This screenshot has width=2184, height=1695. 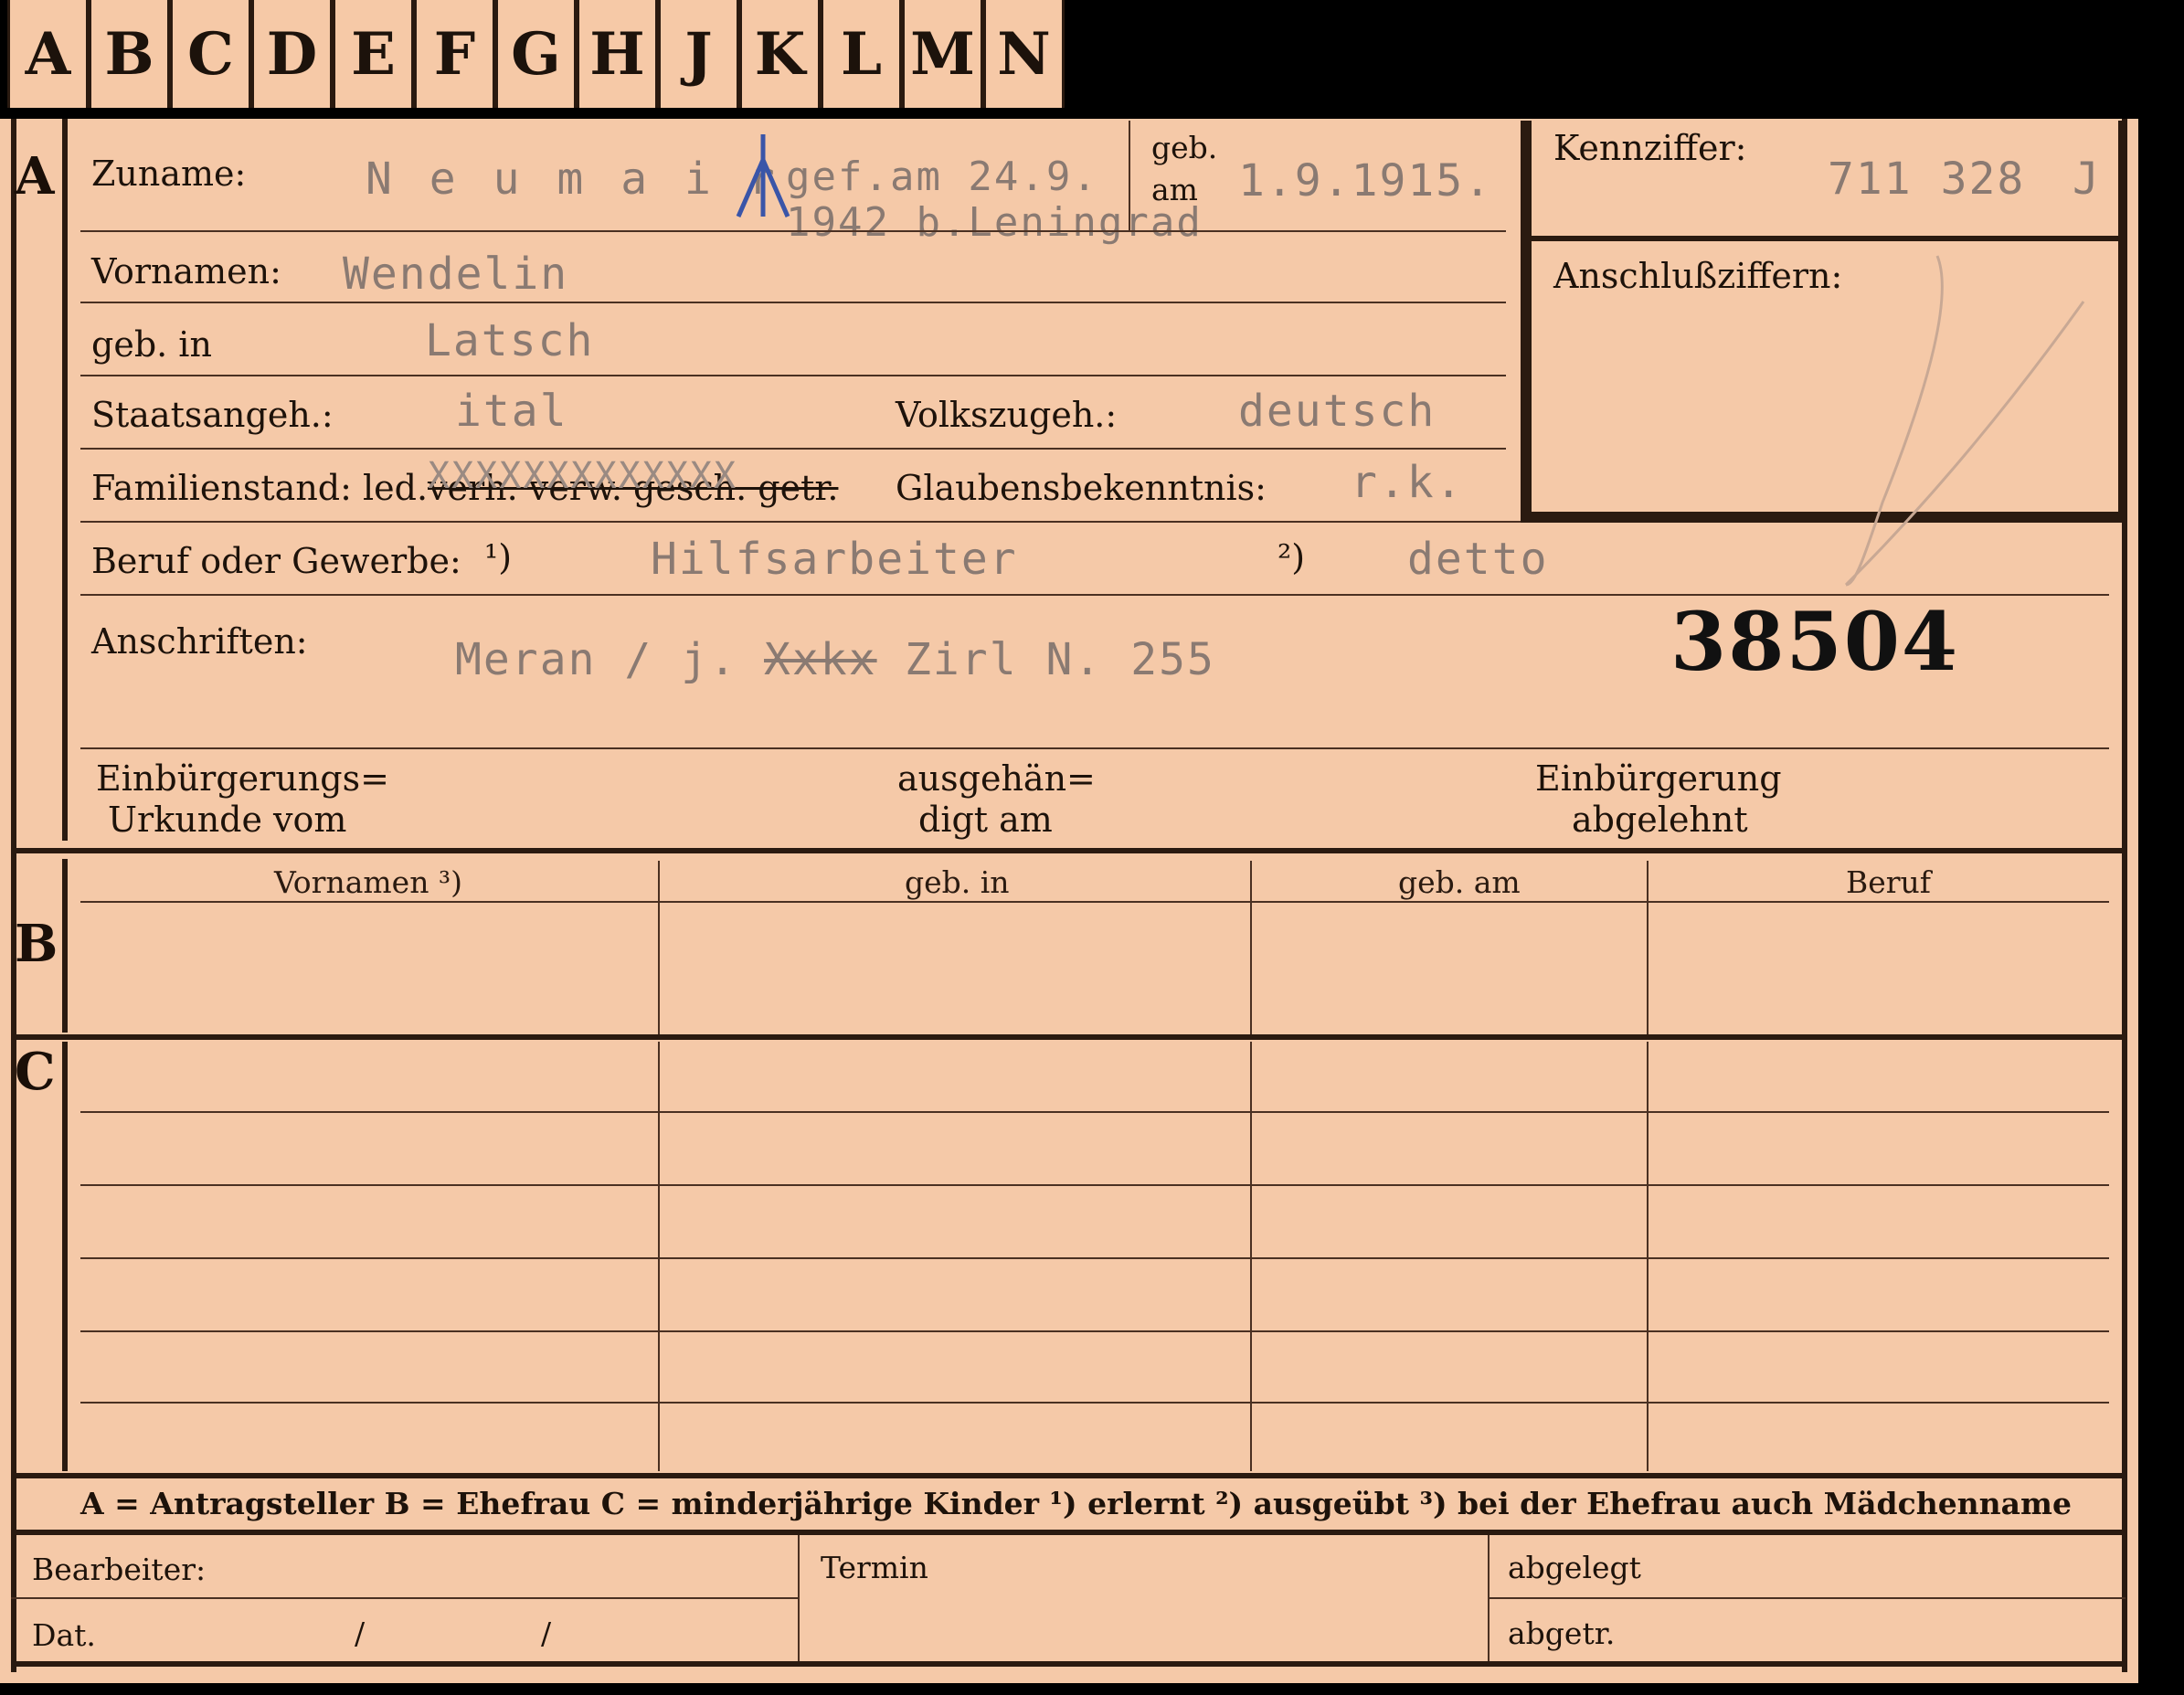 I want to click on tab-a: A, so click(x=48, y=54).